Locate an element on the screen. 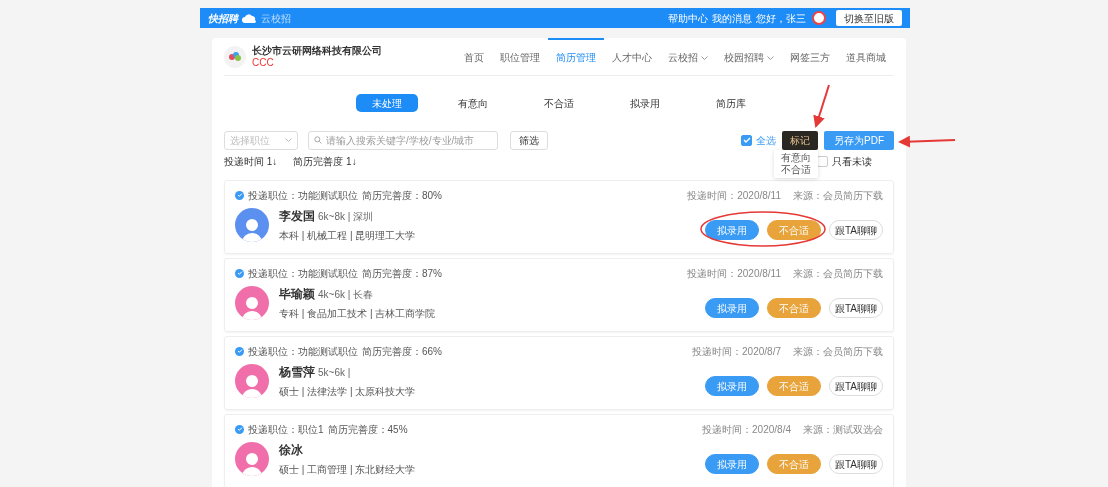 This screenshot has height=487, width=1108. search-field: 请输入搜索关键字/学校/专业/城市 is located at coordinates (403, 140).